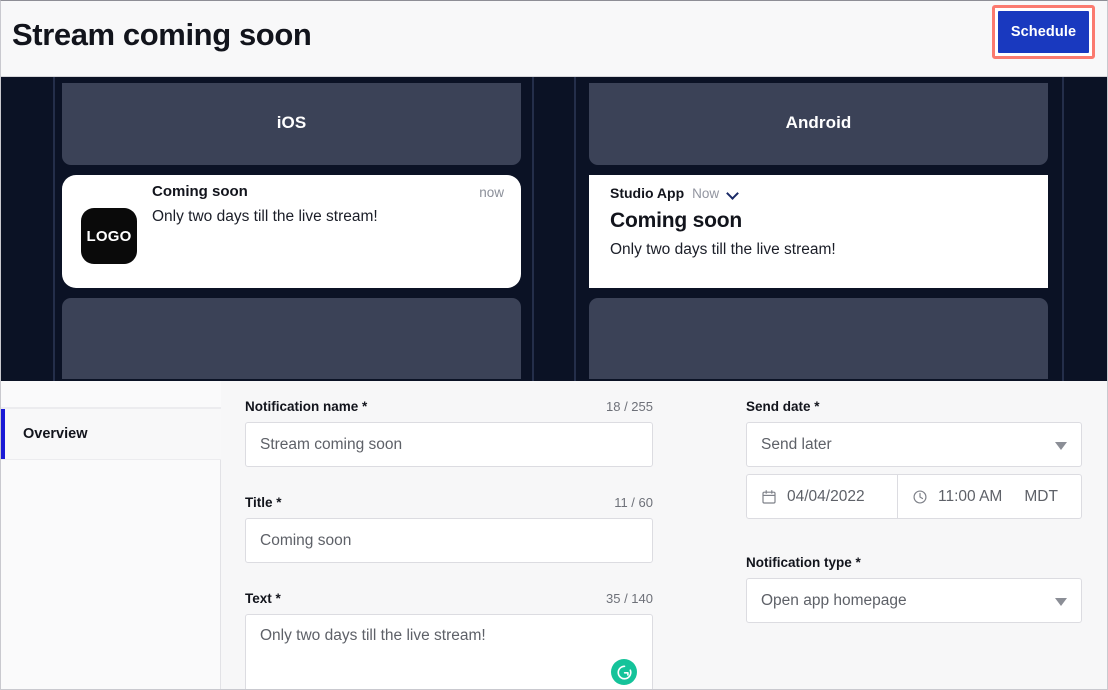  I want to click on send-date-value: 04/04/2022, so click(826, 496).